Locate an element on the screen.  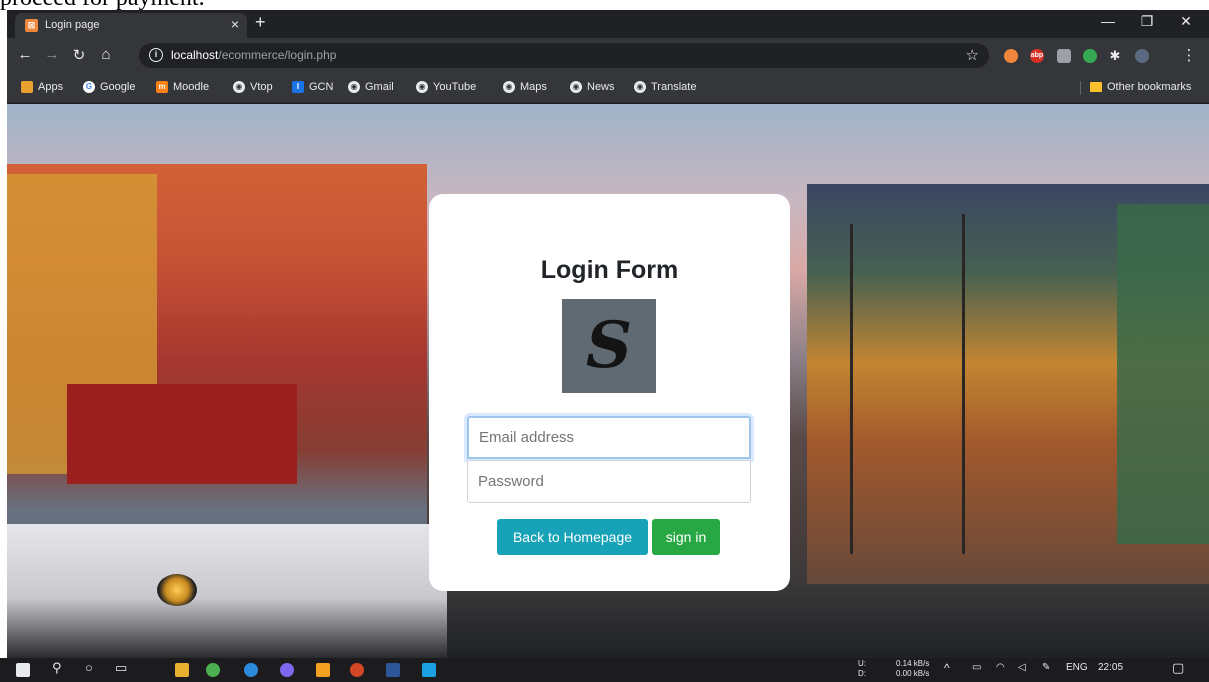
extension-green-icon is located at coordinates (1090, 56).